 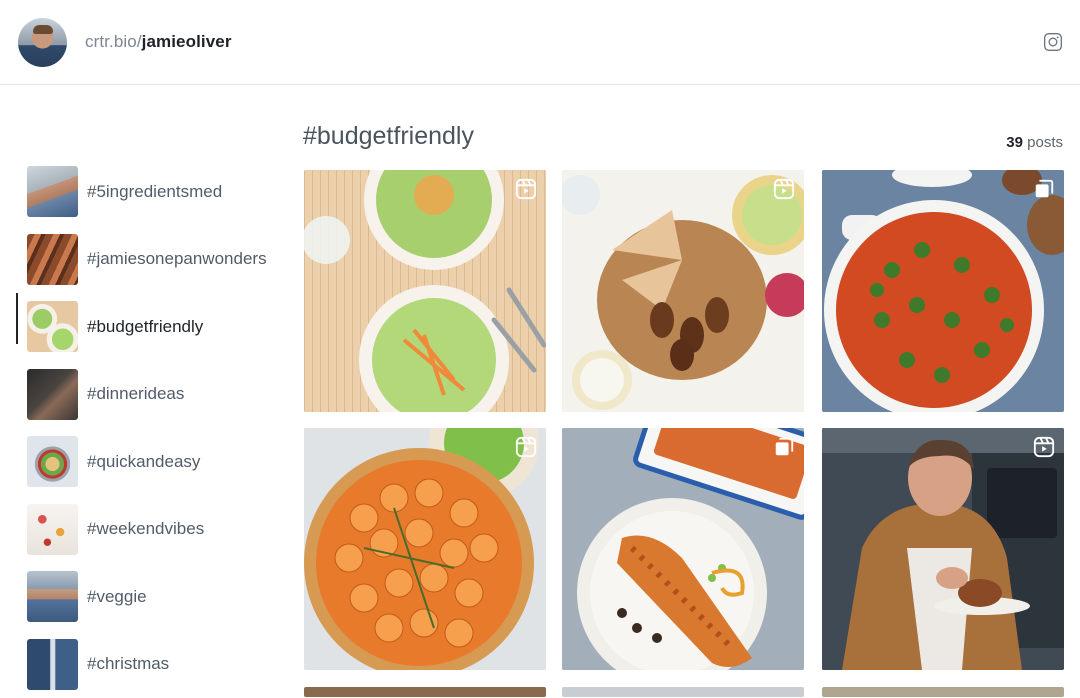 I want to click on sidebar-item-label: #quickandeasy, so click(x=143, y=462).